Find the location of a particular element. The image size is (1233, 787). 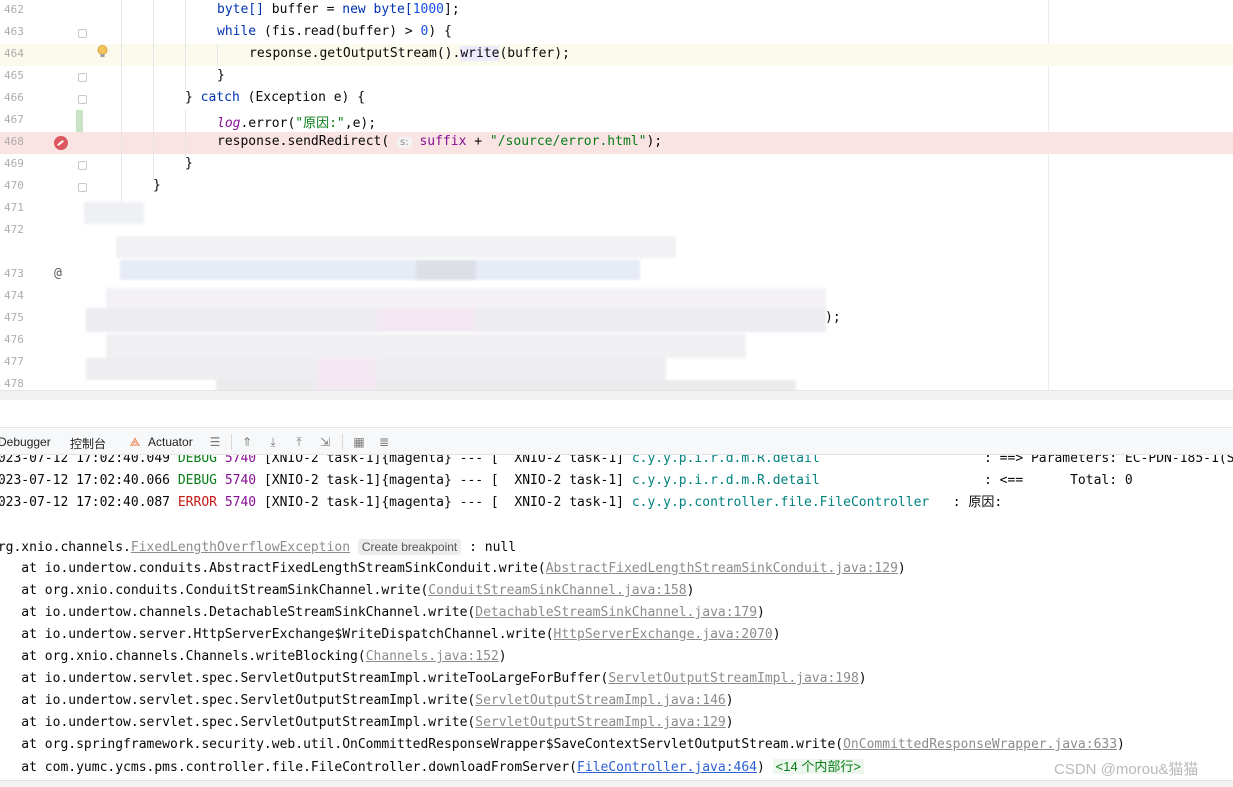

stack-frame-link: ServletOutputStreamImpl.java:146 is located at coordinates (600, 700).